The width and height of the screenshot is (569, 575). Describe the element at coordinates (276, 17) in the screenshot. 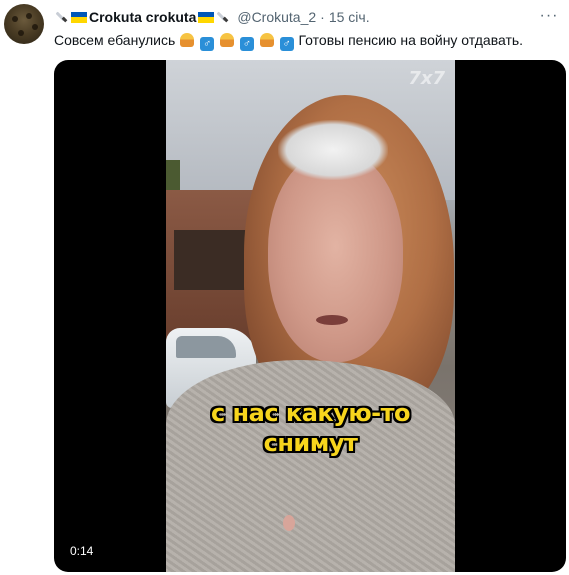

I see `user-handle: @Crokuta_2` at that location.